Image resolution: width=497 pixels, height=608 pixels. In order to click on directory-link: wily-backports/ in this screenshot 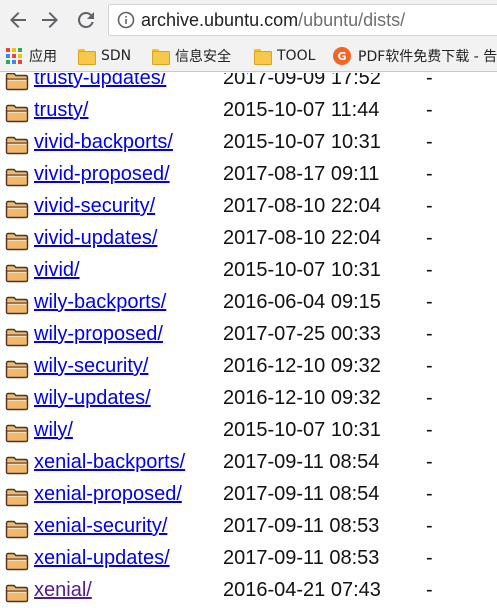, I will do `click(100, 302)`.